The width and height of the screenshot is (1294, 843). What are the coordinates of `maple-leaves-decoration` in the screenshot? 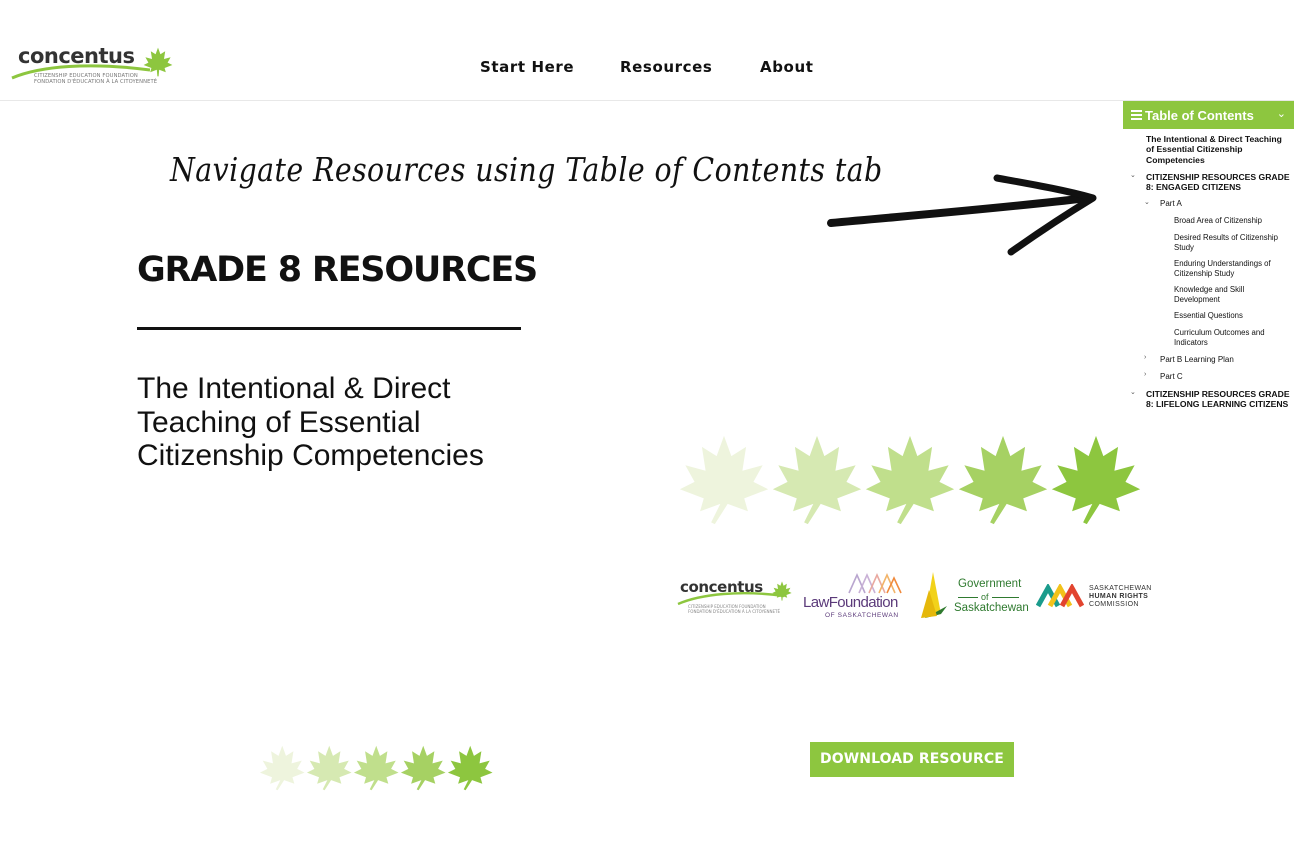 It's located at (910, 480).